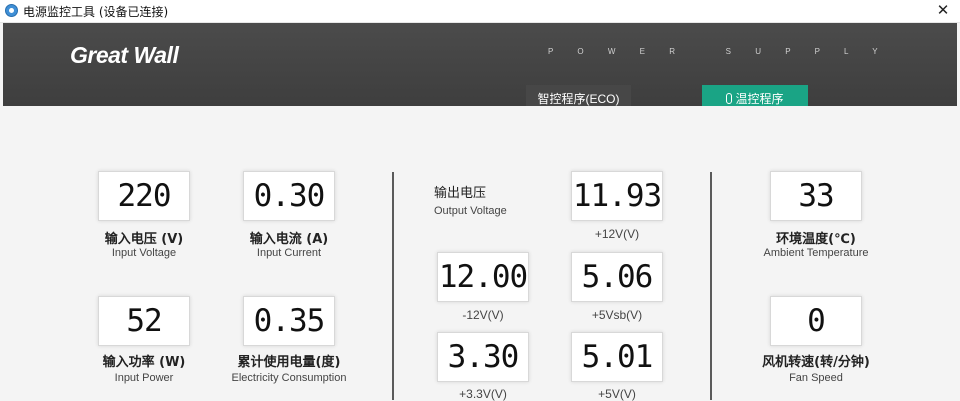 The width and height of the screenshot is (960, 401). I want to click on output-3v3-display: 3.30, so click(483, 357).